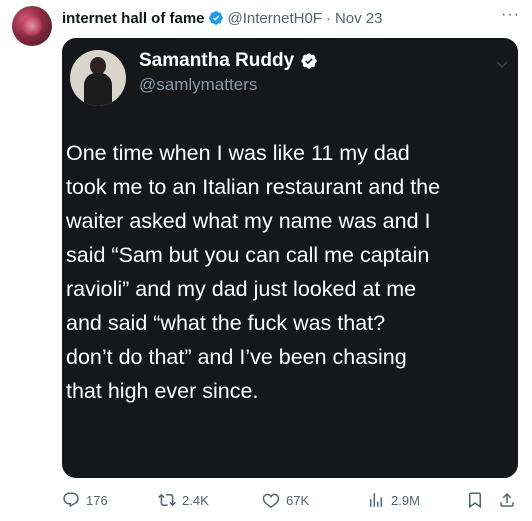 This screenshot has width=532, height=521. I want to click on inner-author: Samantha Ruddy, so click(228, 61).